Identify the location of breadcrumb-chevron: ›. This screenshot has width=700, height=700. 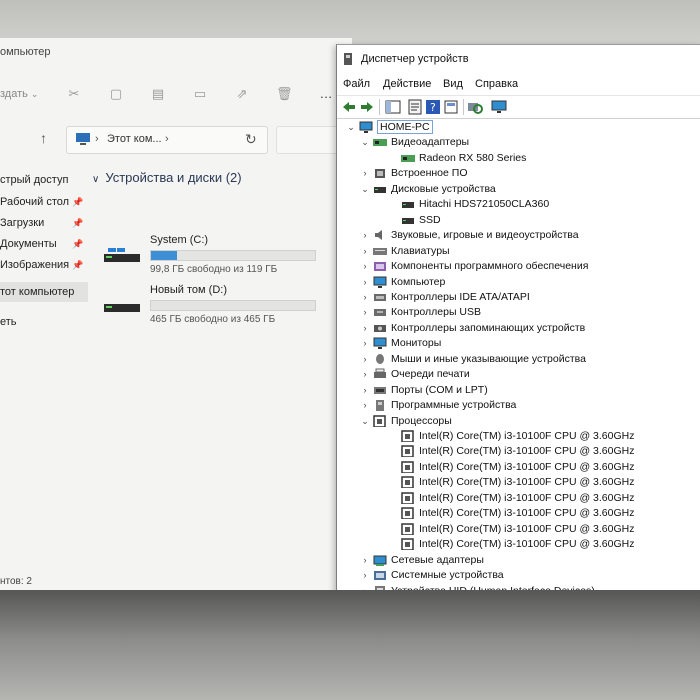
(167, 139).